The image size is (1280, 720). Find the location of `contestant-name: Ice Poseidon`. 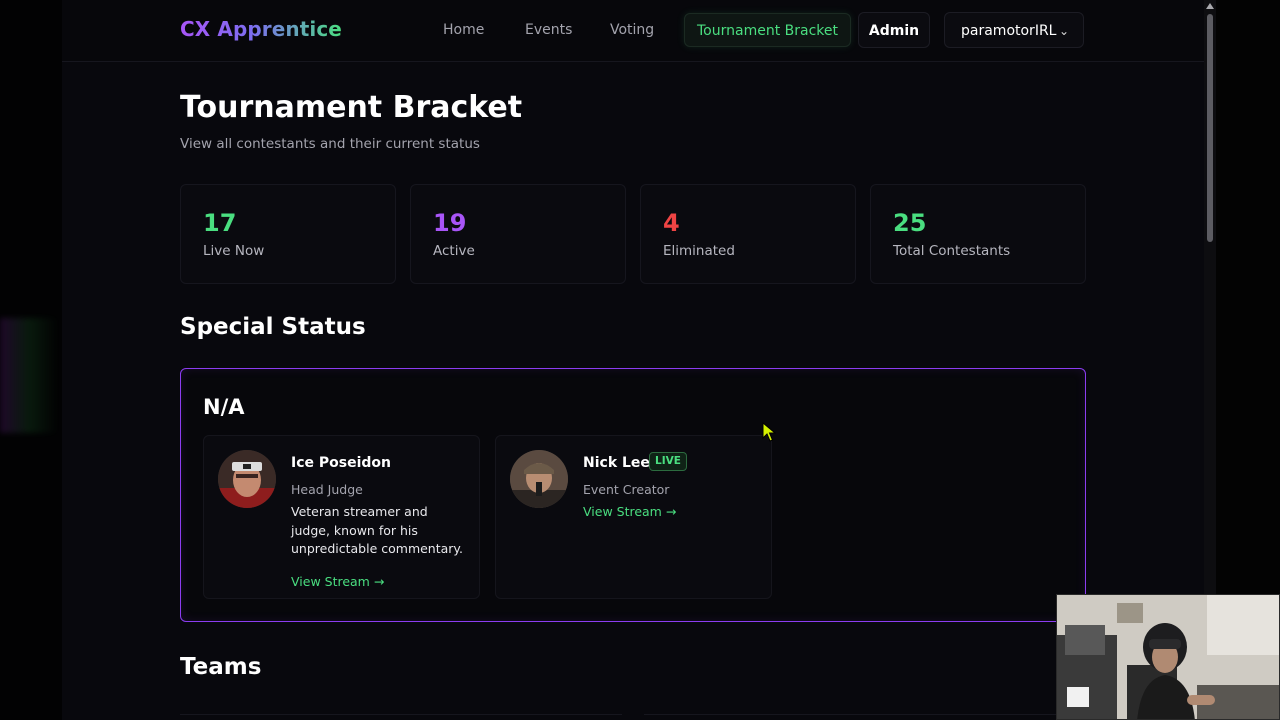

contestant-name: Ice Poseidon is located at coordinates (341, 463).